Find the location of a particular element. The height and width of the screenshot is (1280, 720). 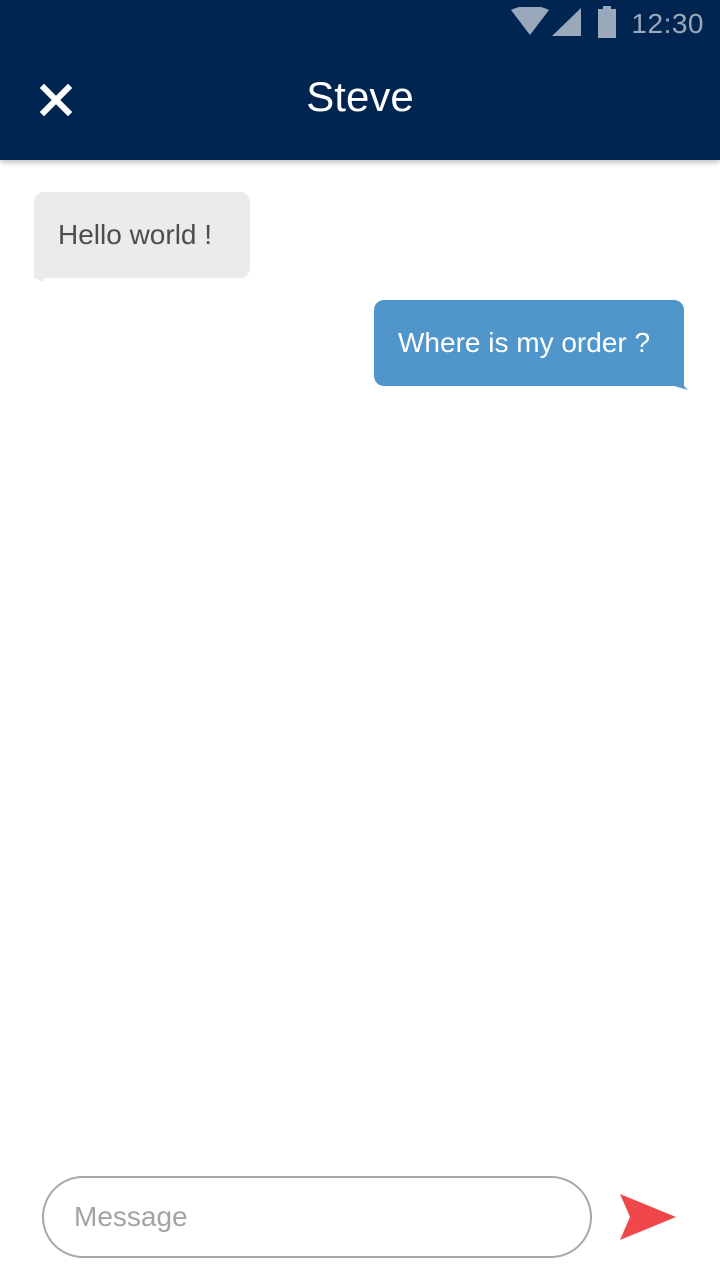

message-text: Hello world ! is located at coordinates (135, 234).